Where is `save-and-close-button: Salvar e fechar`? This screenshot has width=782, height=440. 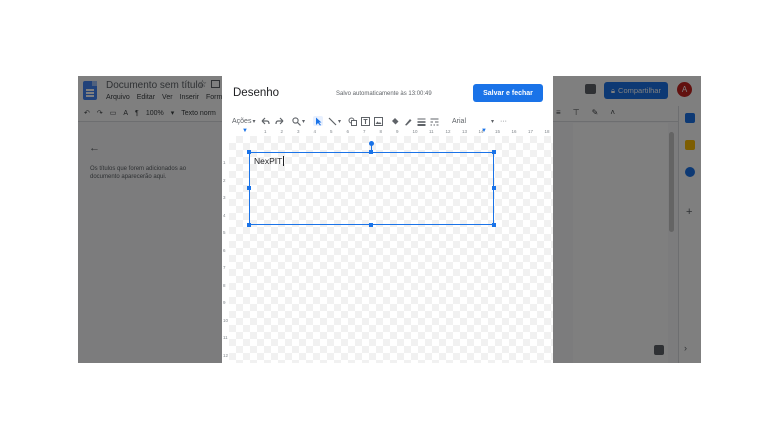
save-and-close-button: Salvar e fechar is located at coordinates (508, 93).